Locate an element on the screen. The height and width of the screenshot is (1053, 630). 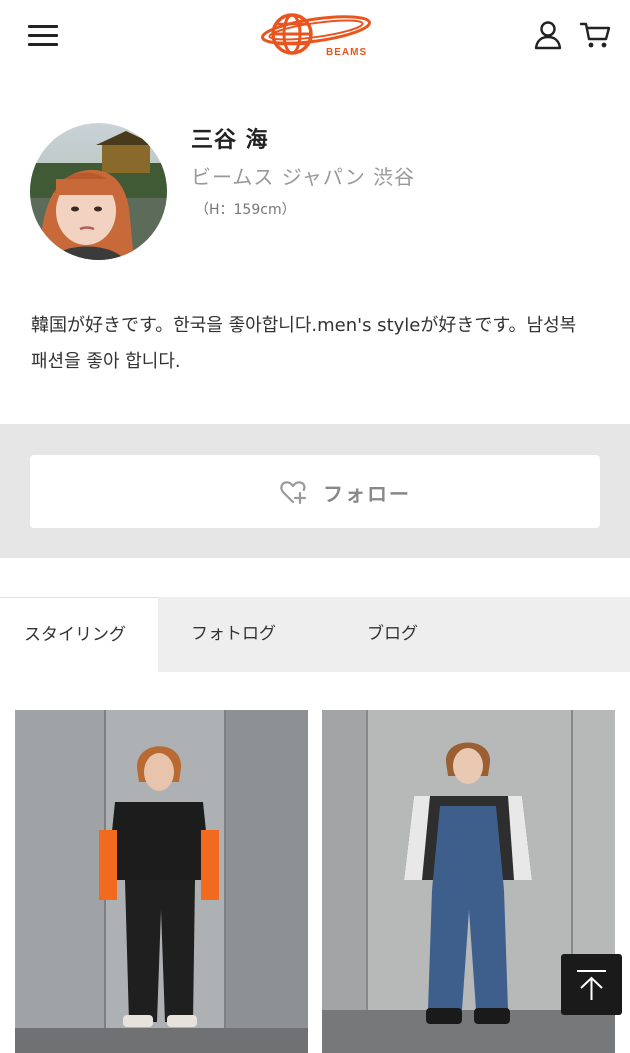
arrow-to-top-icon is located at coordinates (591, 985).